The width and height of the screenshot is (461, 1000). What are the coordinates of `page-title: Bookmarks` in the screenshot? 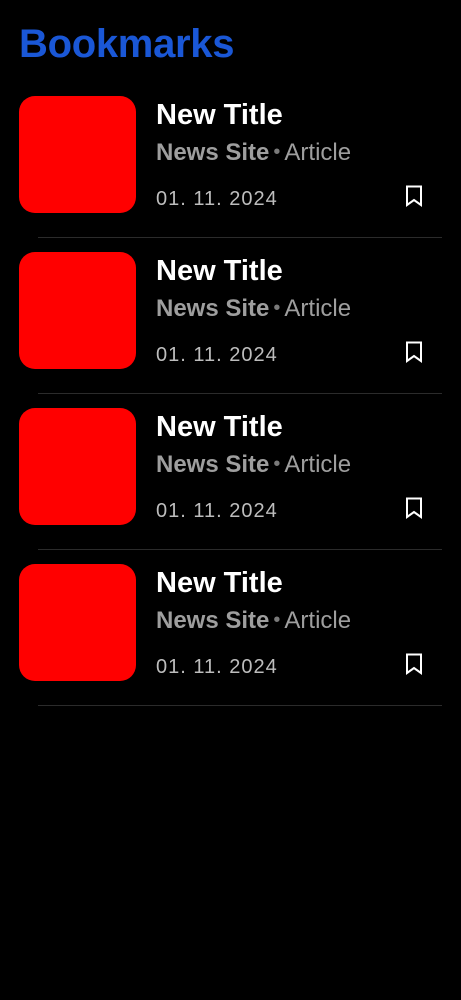 It's located at (127, 44).